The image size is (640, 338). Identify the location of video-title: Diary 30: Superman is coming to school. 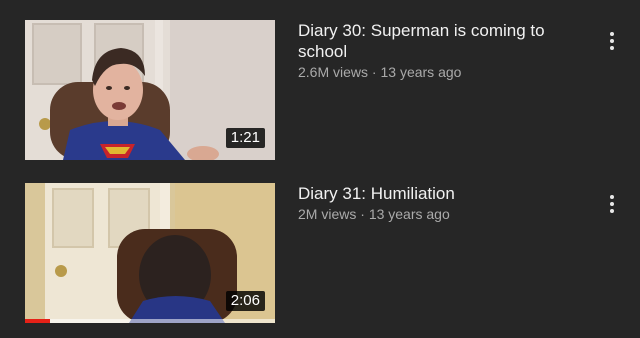
(433, 41).